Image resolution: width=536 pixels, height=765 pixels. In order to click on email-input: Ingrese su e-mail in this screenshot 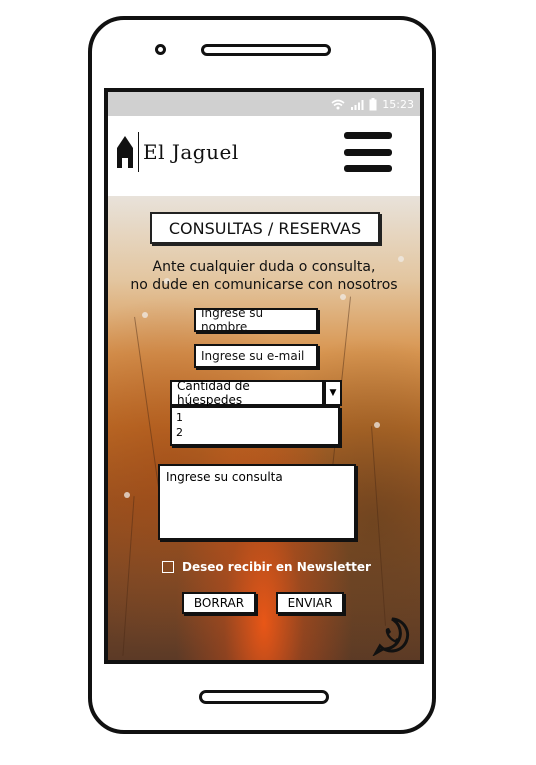, I will do `click(256, 356)`.